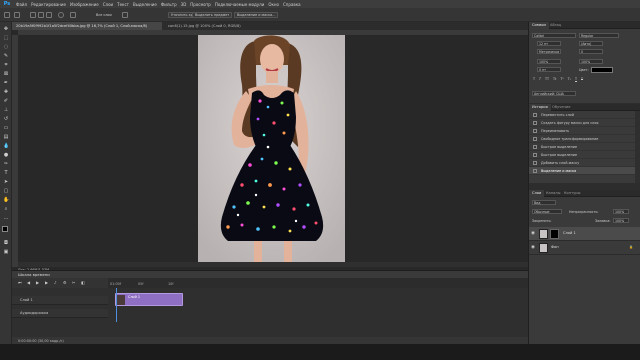 The width and height of the screenshot is (640, 360). I want to click on font-family-select: Calibri, so click(554, 35).